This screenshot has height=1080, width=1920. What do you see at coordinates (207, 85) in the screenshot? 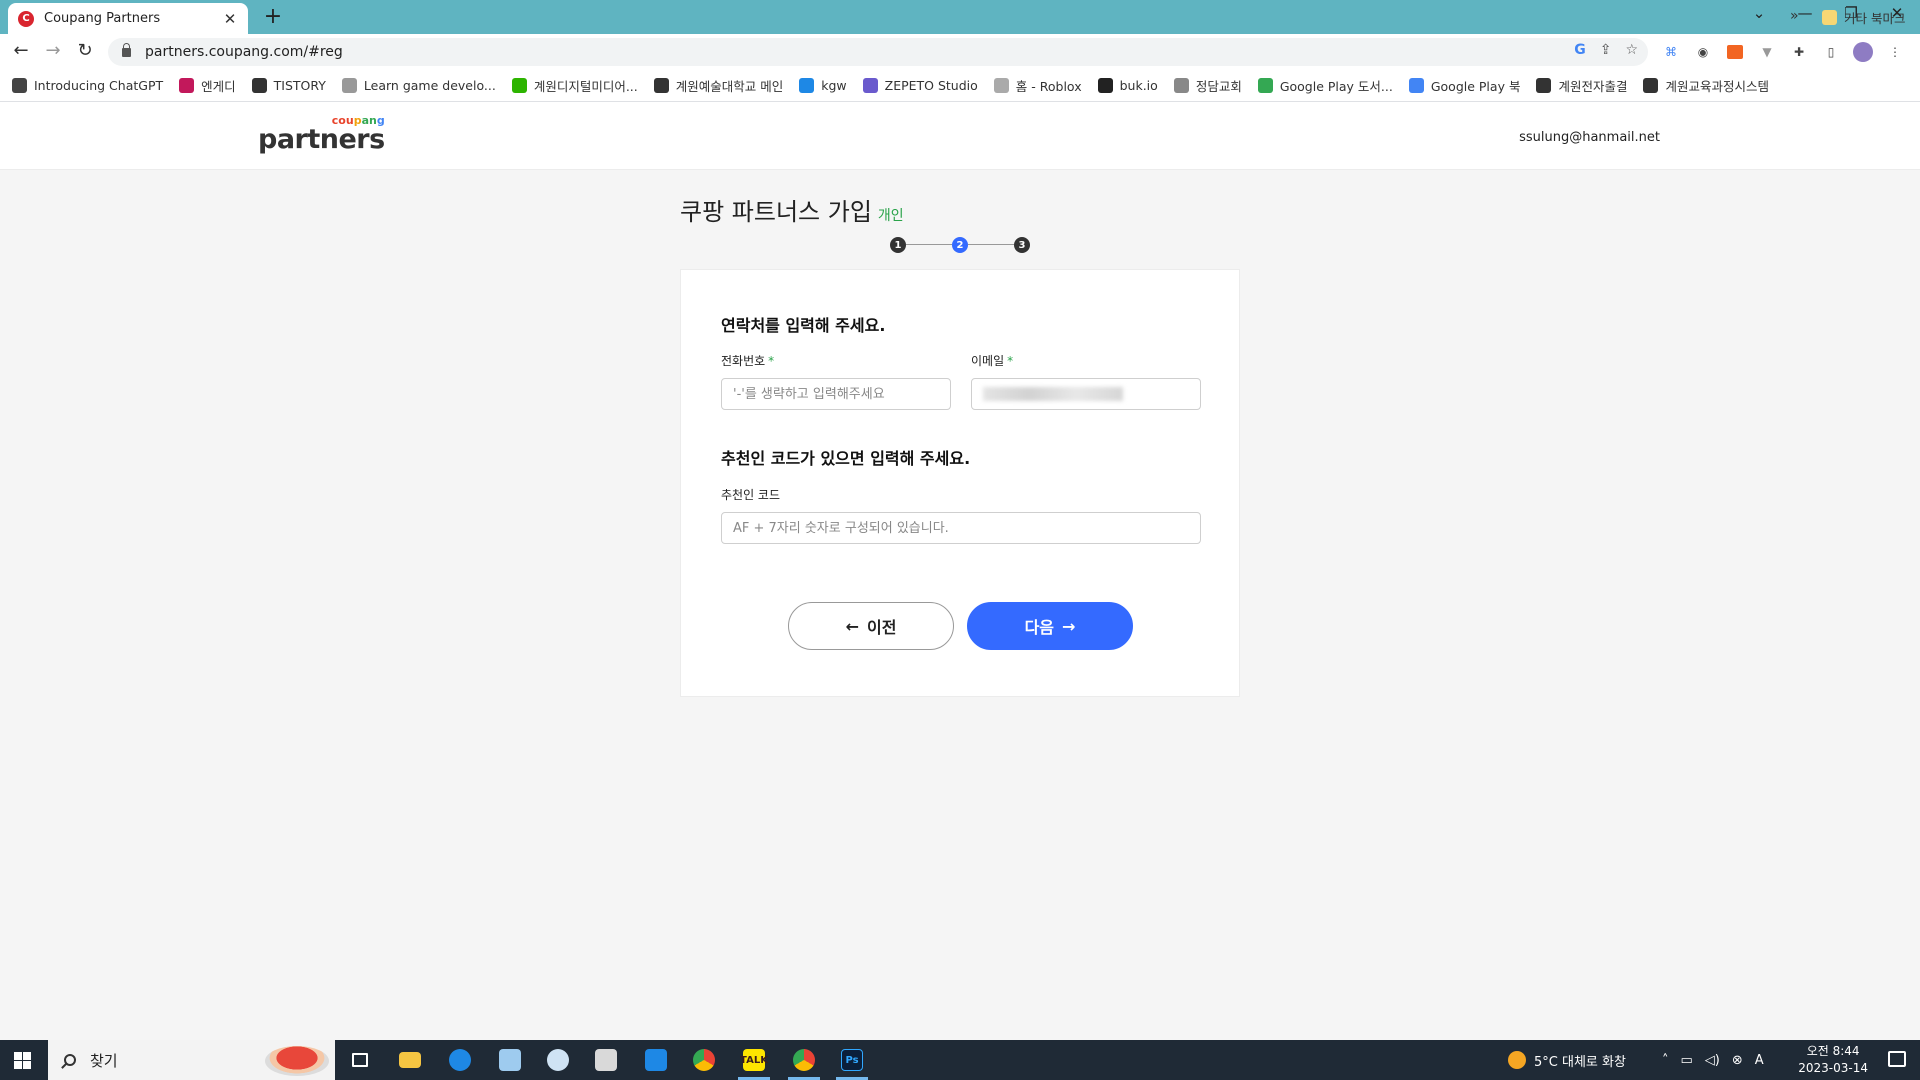
I see `bookmark-item: 엔게디` at bounding box center [207, 85].